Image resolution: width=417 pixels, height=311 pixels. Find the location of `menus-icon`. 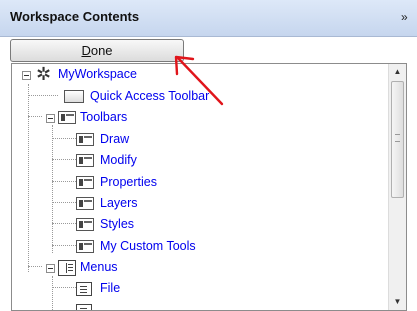

menus-icon is located at coordinates (67, 268).